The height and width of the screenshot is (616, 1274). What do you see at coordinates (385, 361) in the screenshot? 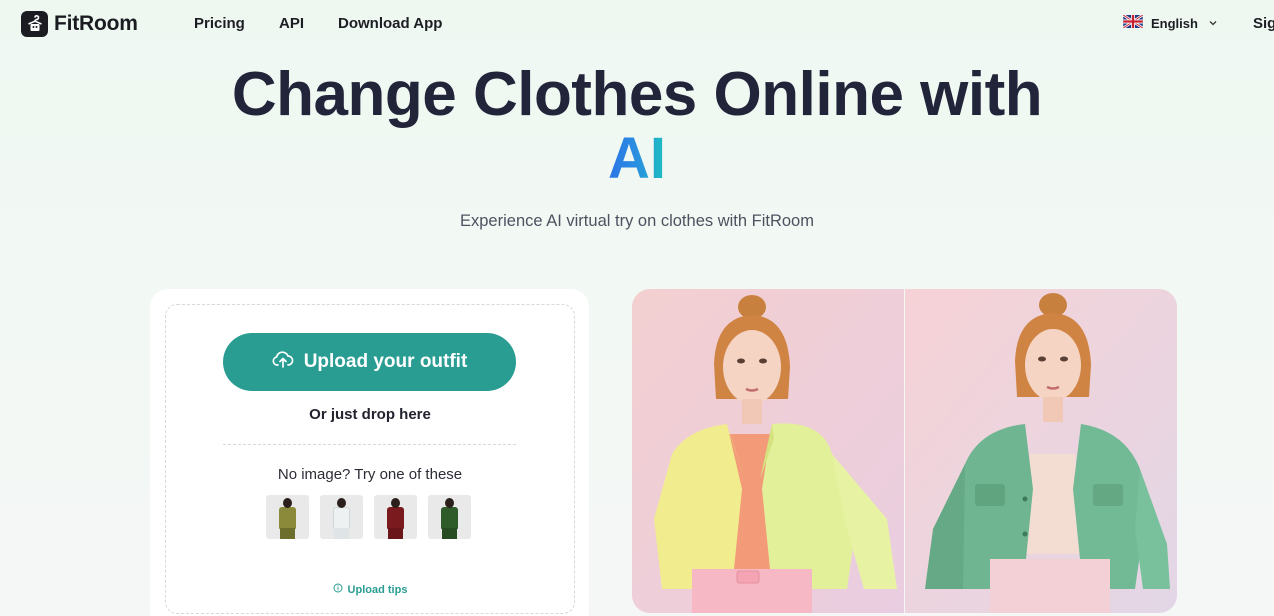
I see `upload-button-label: Upload your outfit` at bounding box center [385, 361].